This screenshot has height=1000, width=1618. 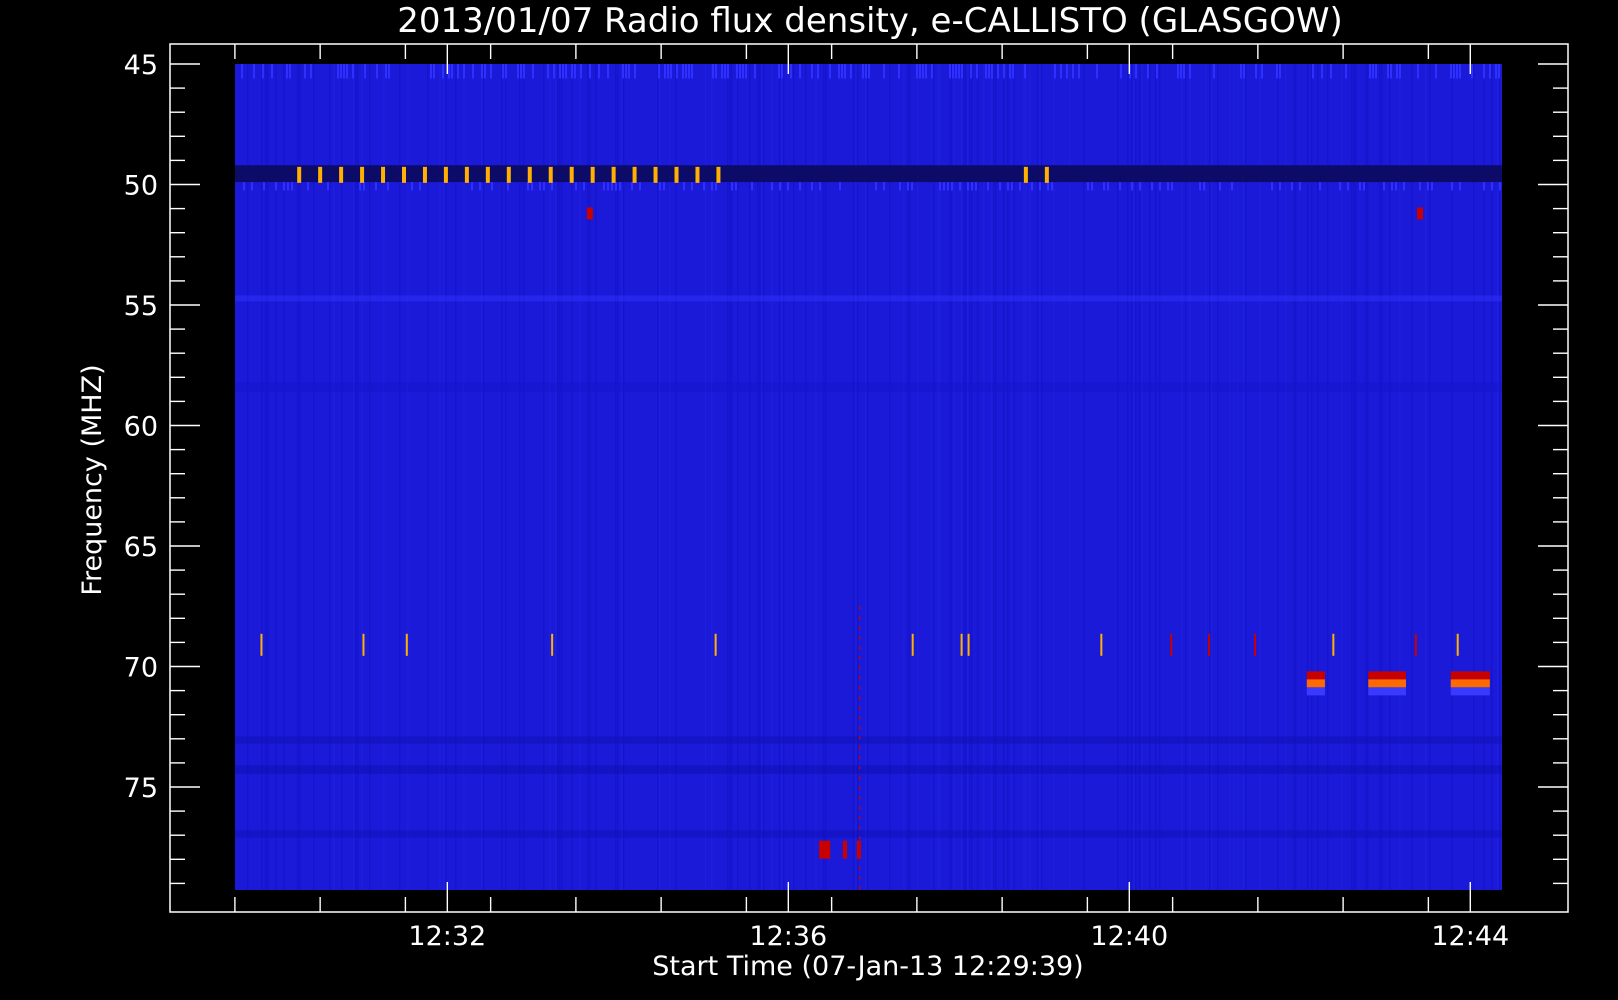 What do you see at coordinates (1470, 936) in the screenshot?
I see `x-tick-label: 12:44` at bounding box center [1470, 936].